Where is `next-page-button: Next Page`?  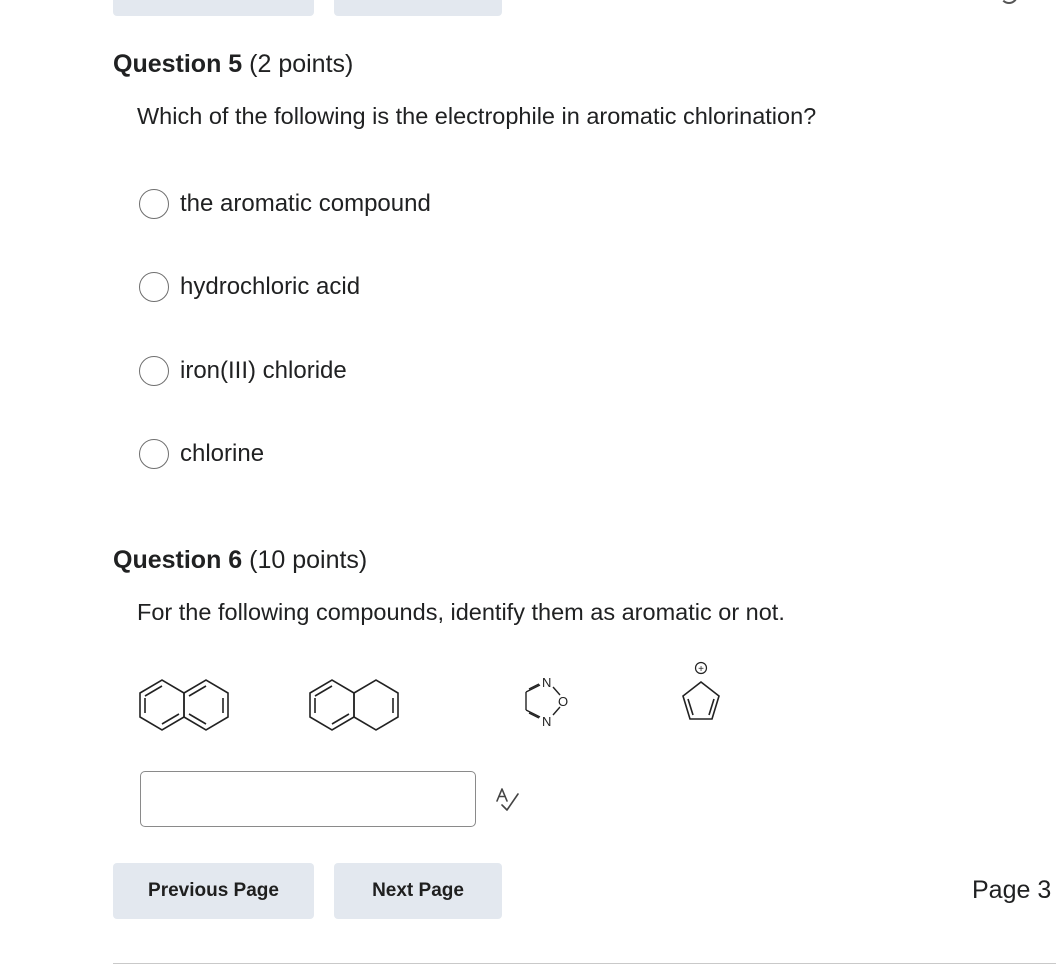 next-page-button: Next Page is located at coordinates (418, 891).